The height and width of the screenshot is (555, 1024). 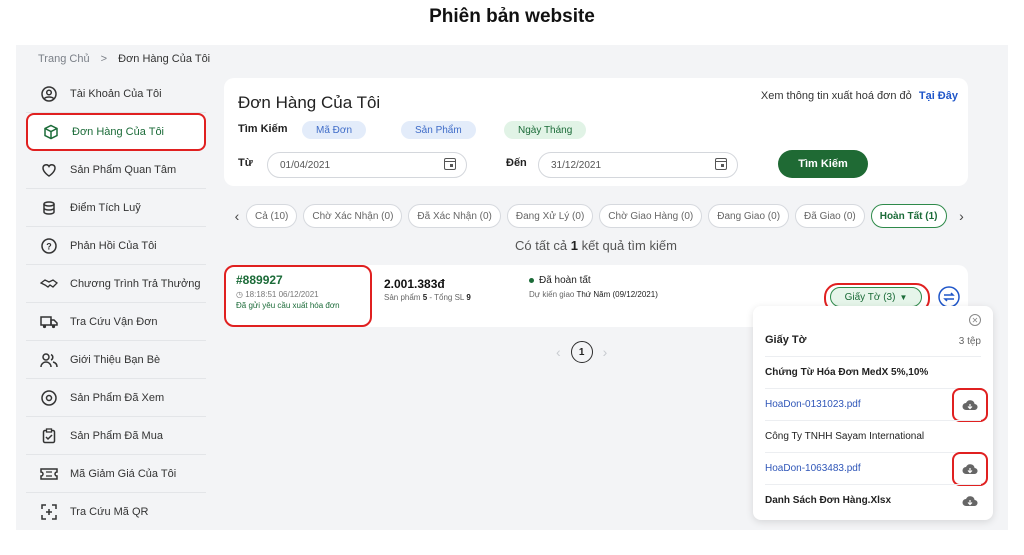 I want to click on sidebar-item-label: Mã Giảm Giá Của Tôi, so click(x=123, y=473).